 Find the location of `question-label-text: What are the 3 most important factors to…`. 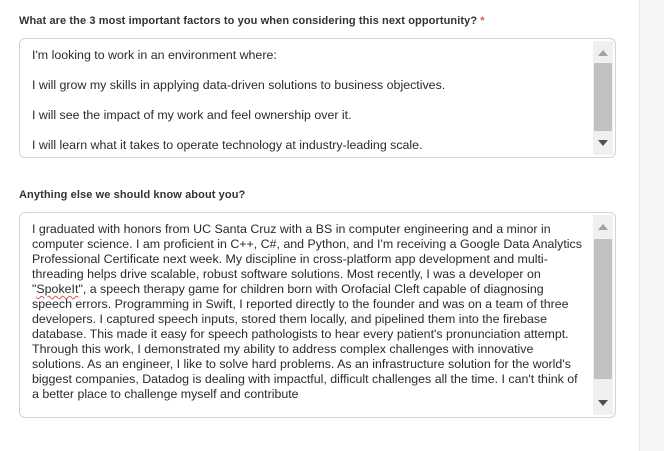

question-label-text: What are the 3 most important factors to… is located at coordinates (248, 21).